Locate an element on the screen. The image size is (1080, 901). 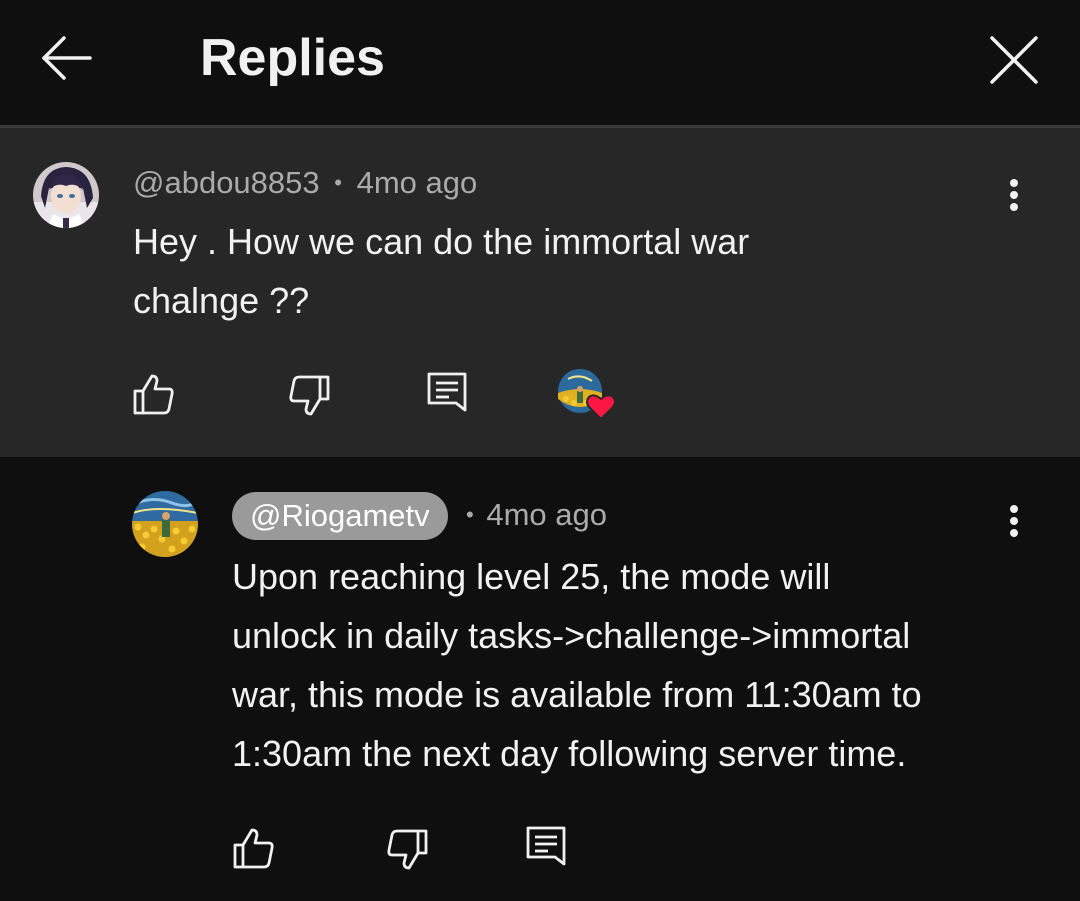
creator-author-chip: @Riogametv is located at coordinates (340, 516).